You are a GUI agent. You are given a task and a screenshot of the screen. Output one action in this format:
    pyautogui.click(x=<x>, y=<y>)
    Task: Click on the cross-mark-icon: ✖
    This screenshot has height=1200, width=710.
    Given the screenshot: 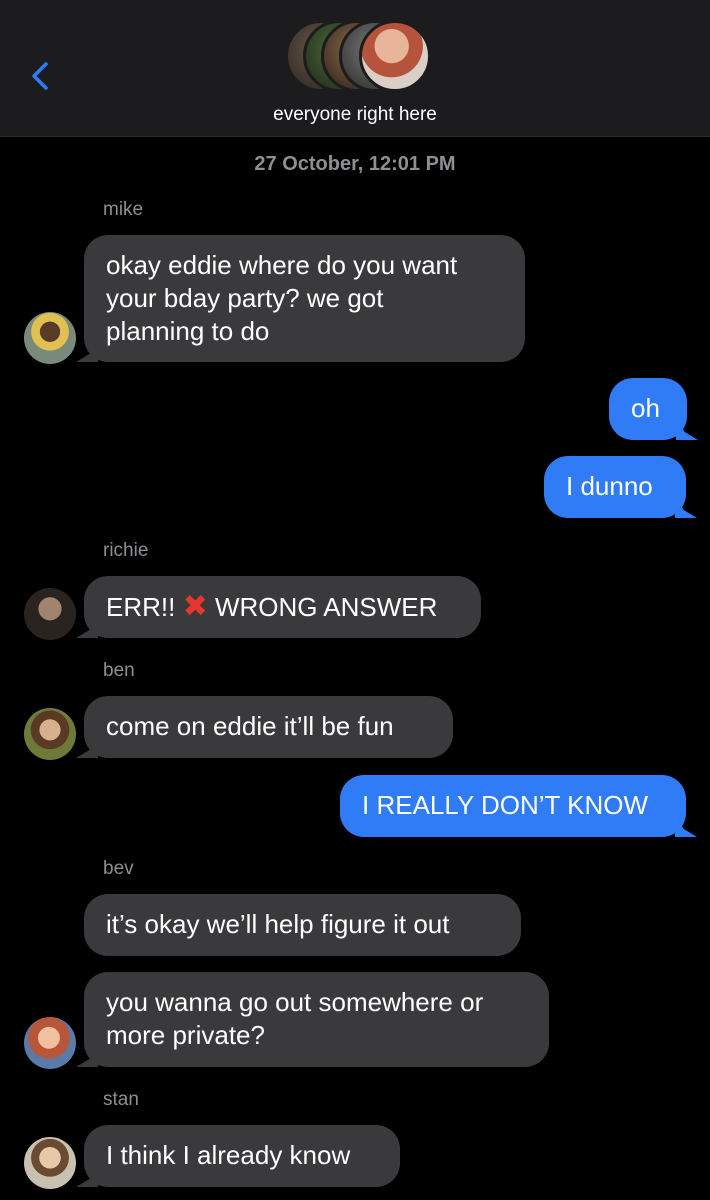 What is the action you would take?
    pyautogui.click(x=195, y=606)
    